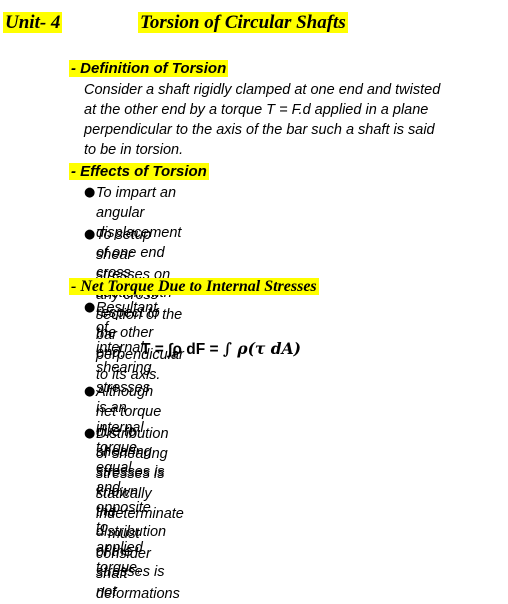 Image resolution: width=508 pixels, height=604 pixels. I want to click on unit-label-text: Unit- 4, so click(33, 22).